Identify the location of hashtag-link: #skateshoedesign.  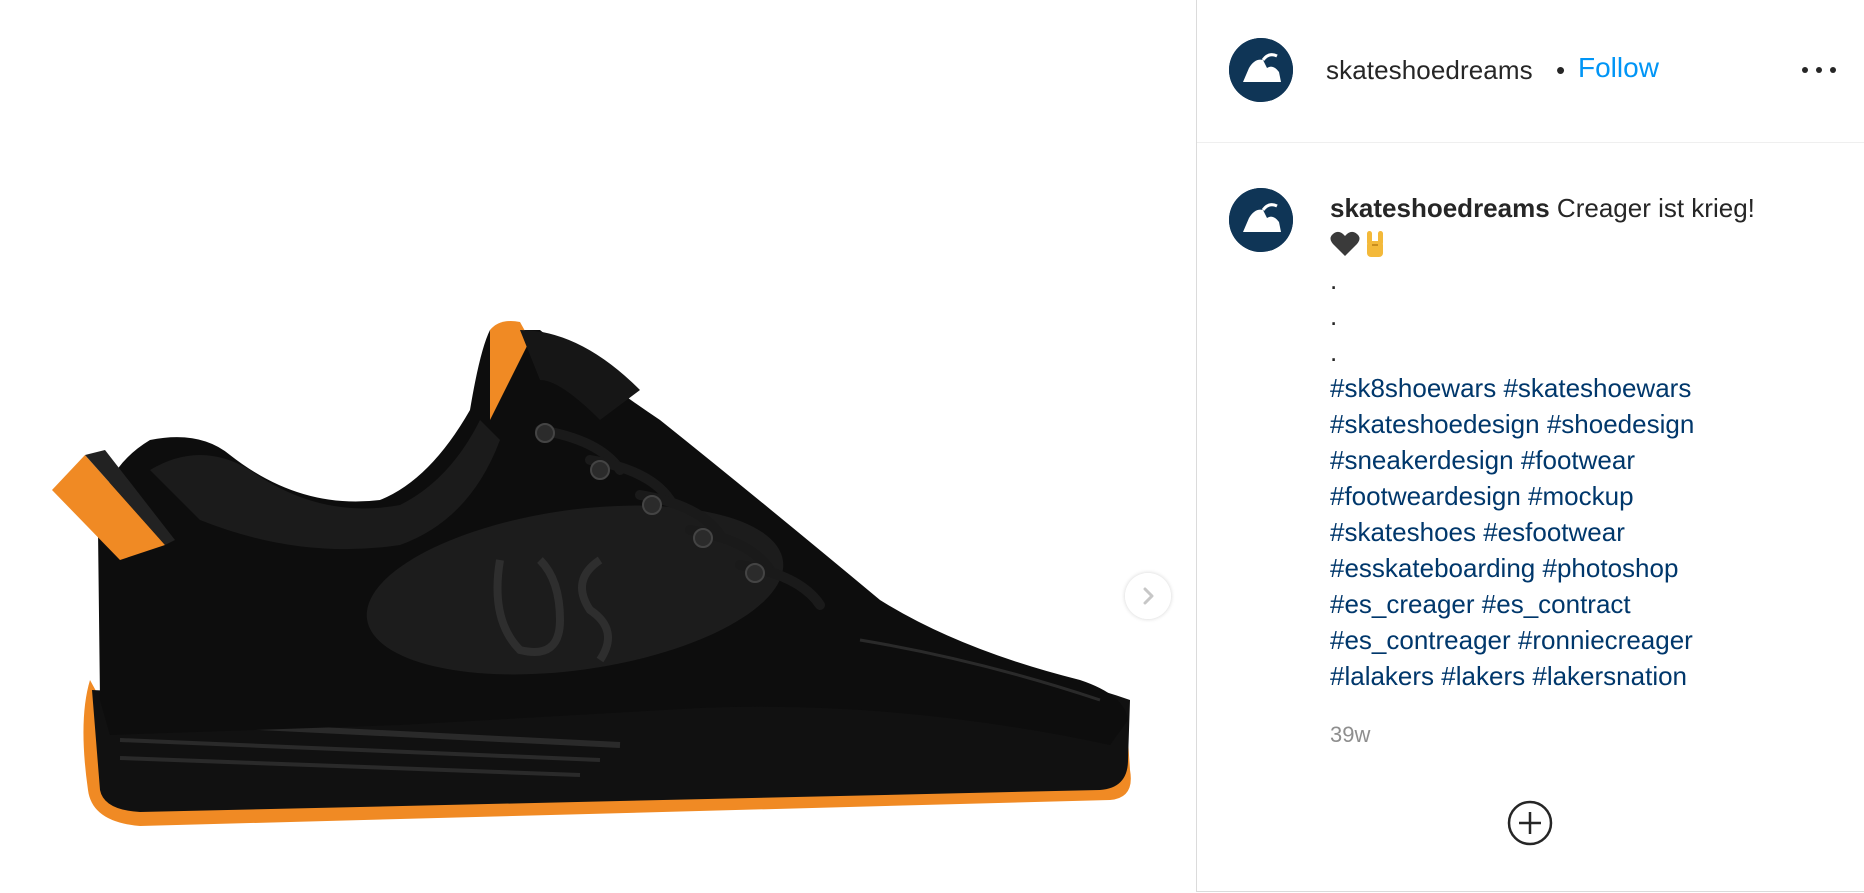
(1435, 424).